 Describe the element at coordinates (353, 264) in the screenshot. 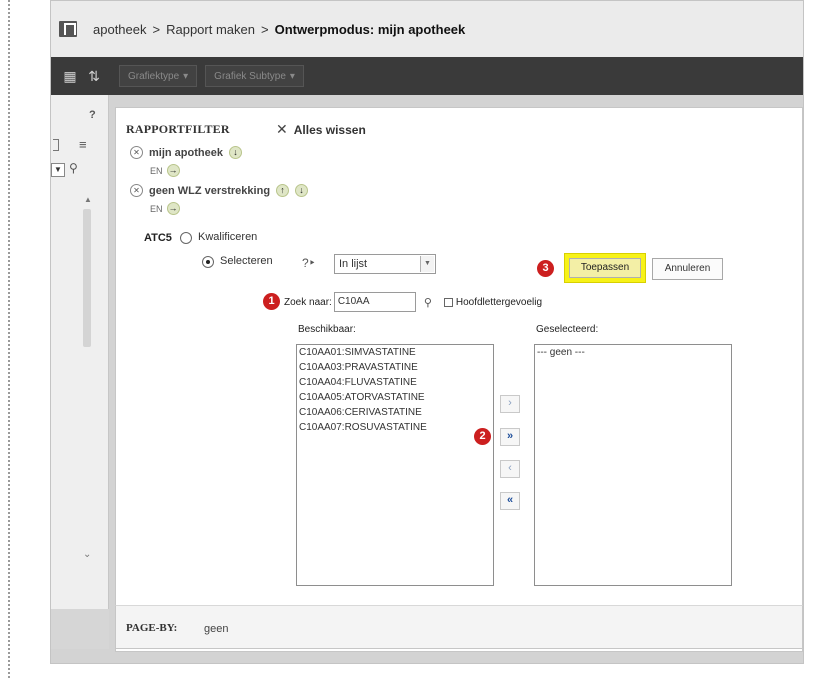

I see `operator-value: In lijst` at that location.